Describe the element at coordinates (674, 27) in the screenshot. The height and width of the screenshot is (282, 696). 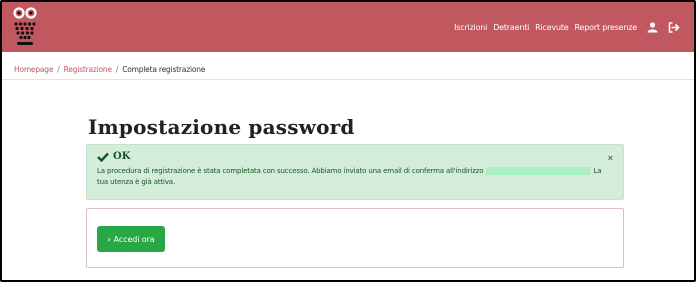
I see `logout-icon` at that location.